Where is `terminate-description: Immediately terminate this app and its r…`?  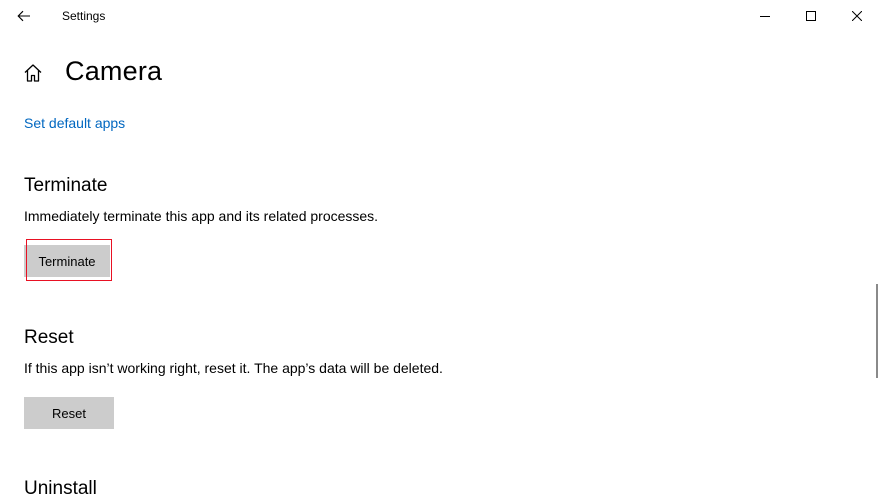
terminate-description: Immediately terminate this app and its r… is located at coordinates (201, 216).